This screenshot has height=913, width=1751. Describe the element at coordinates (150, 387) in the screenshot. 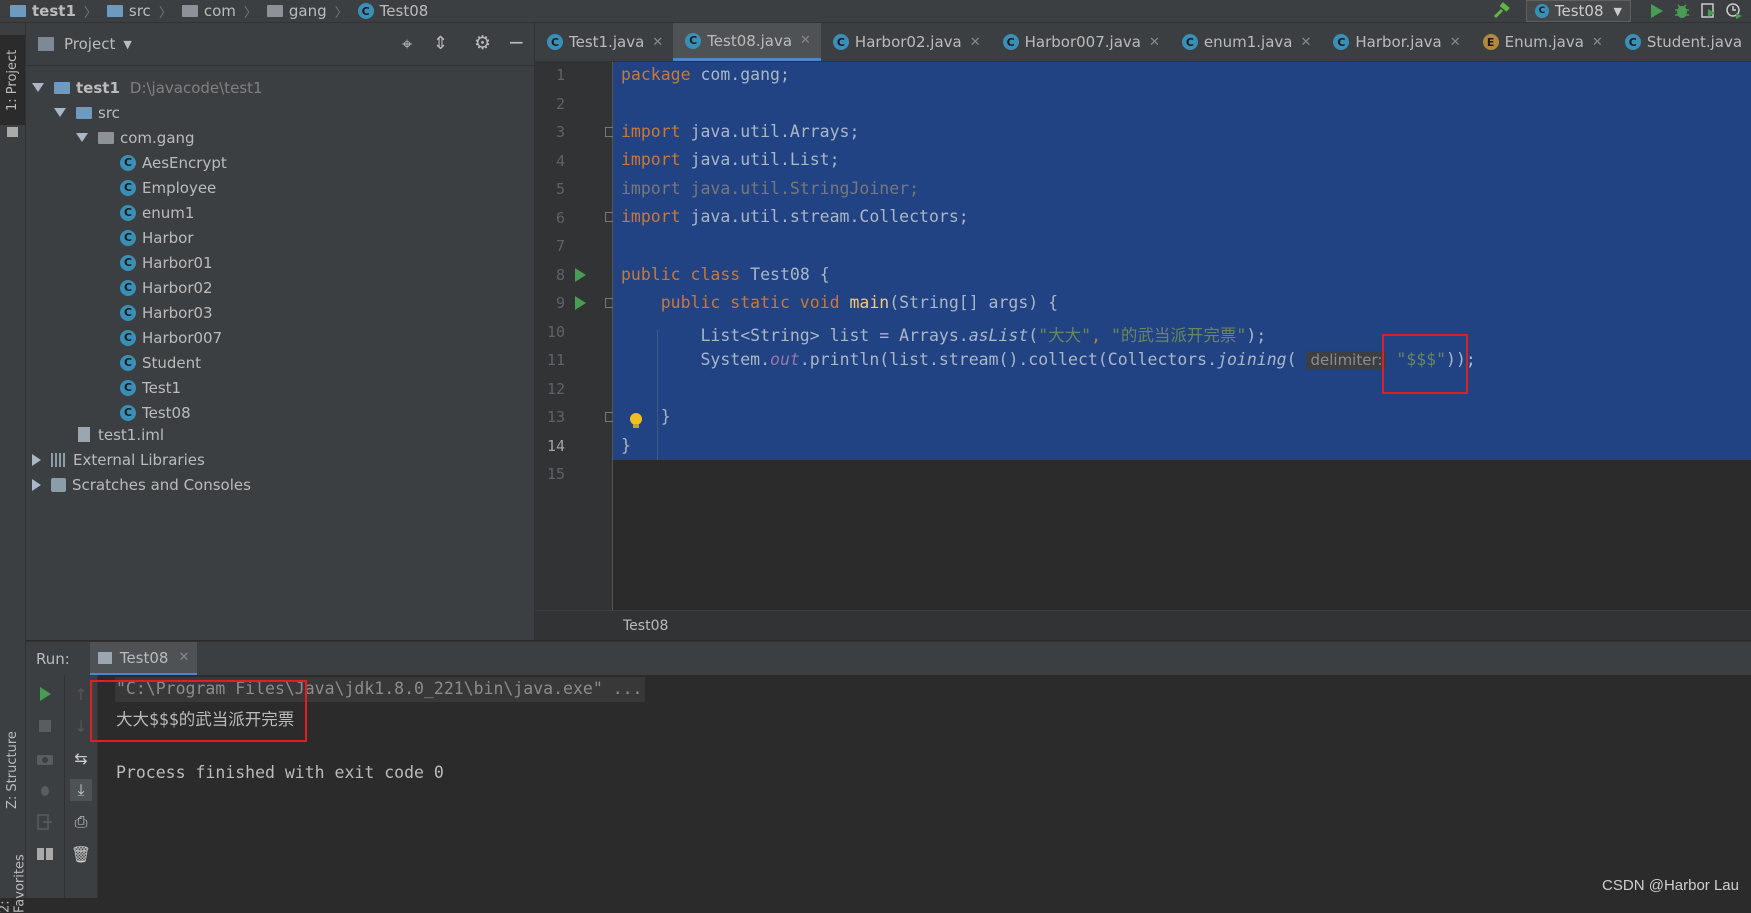

I see `tree-class-item: C Test1` at that location.